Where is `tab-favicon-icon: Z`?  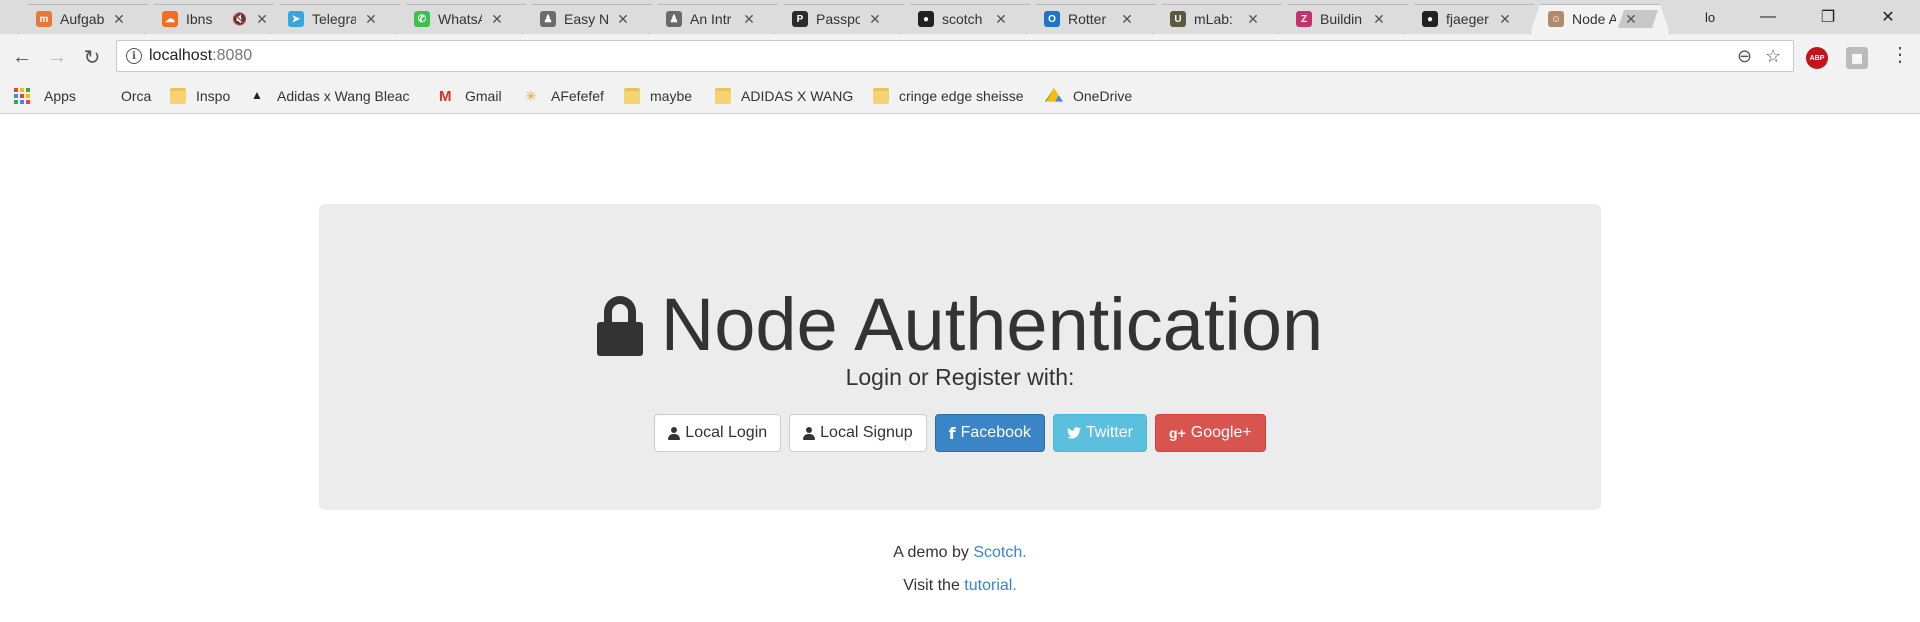
tab-favicon-icon: Z is located at coordinates (1304, 19).